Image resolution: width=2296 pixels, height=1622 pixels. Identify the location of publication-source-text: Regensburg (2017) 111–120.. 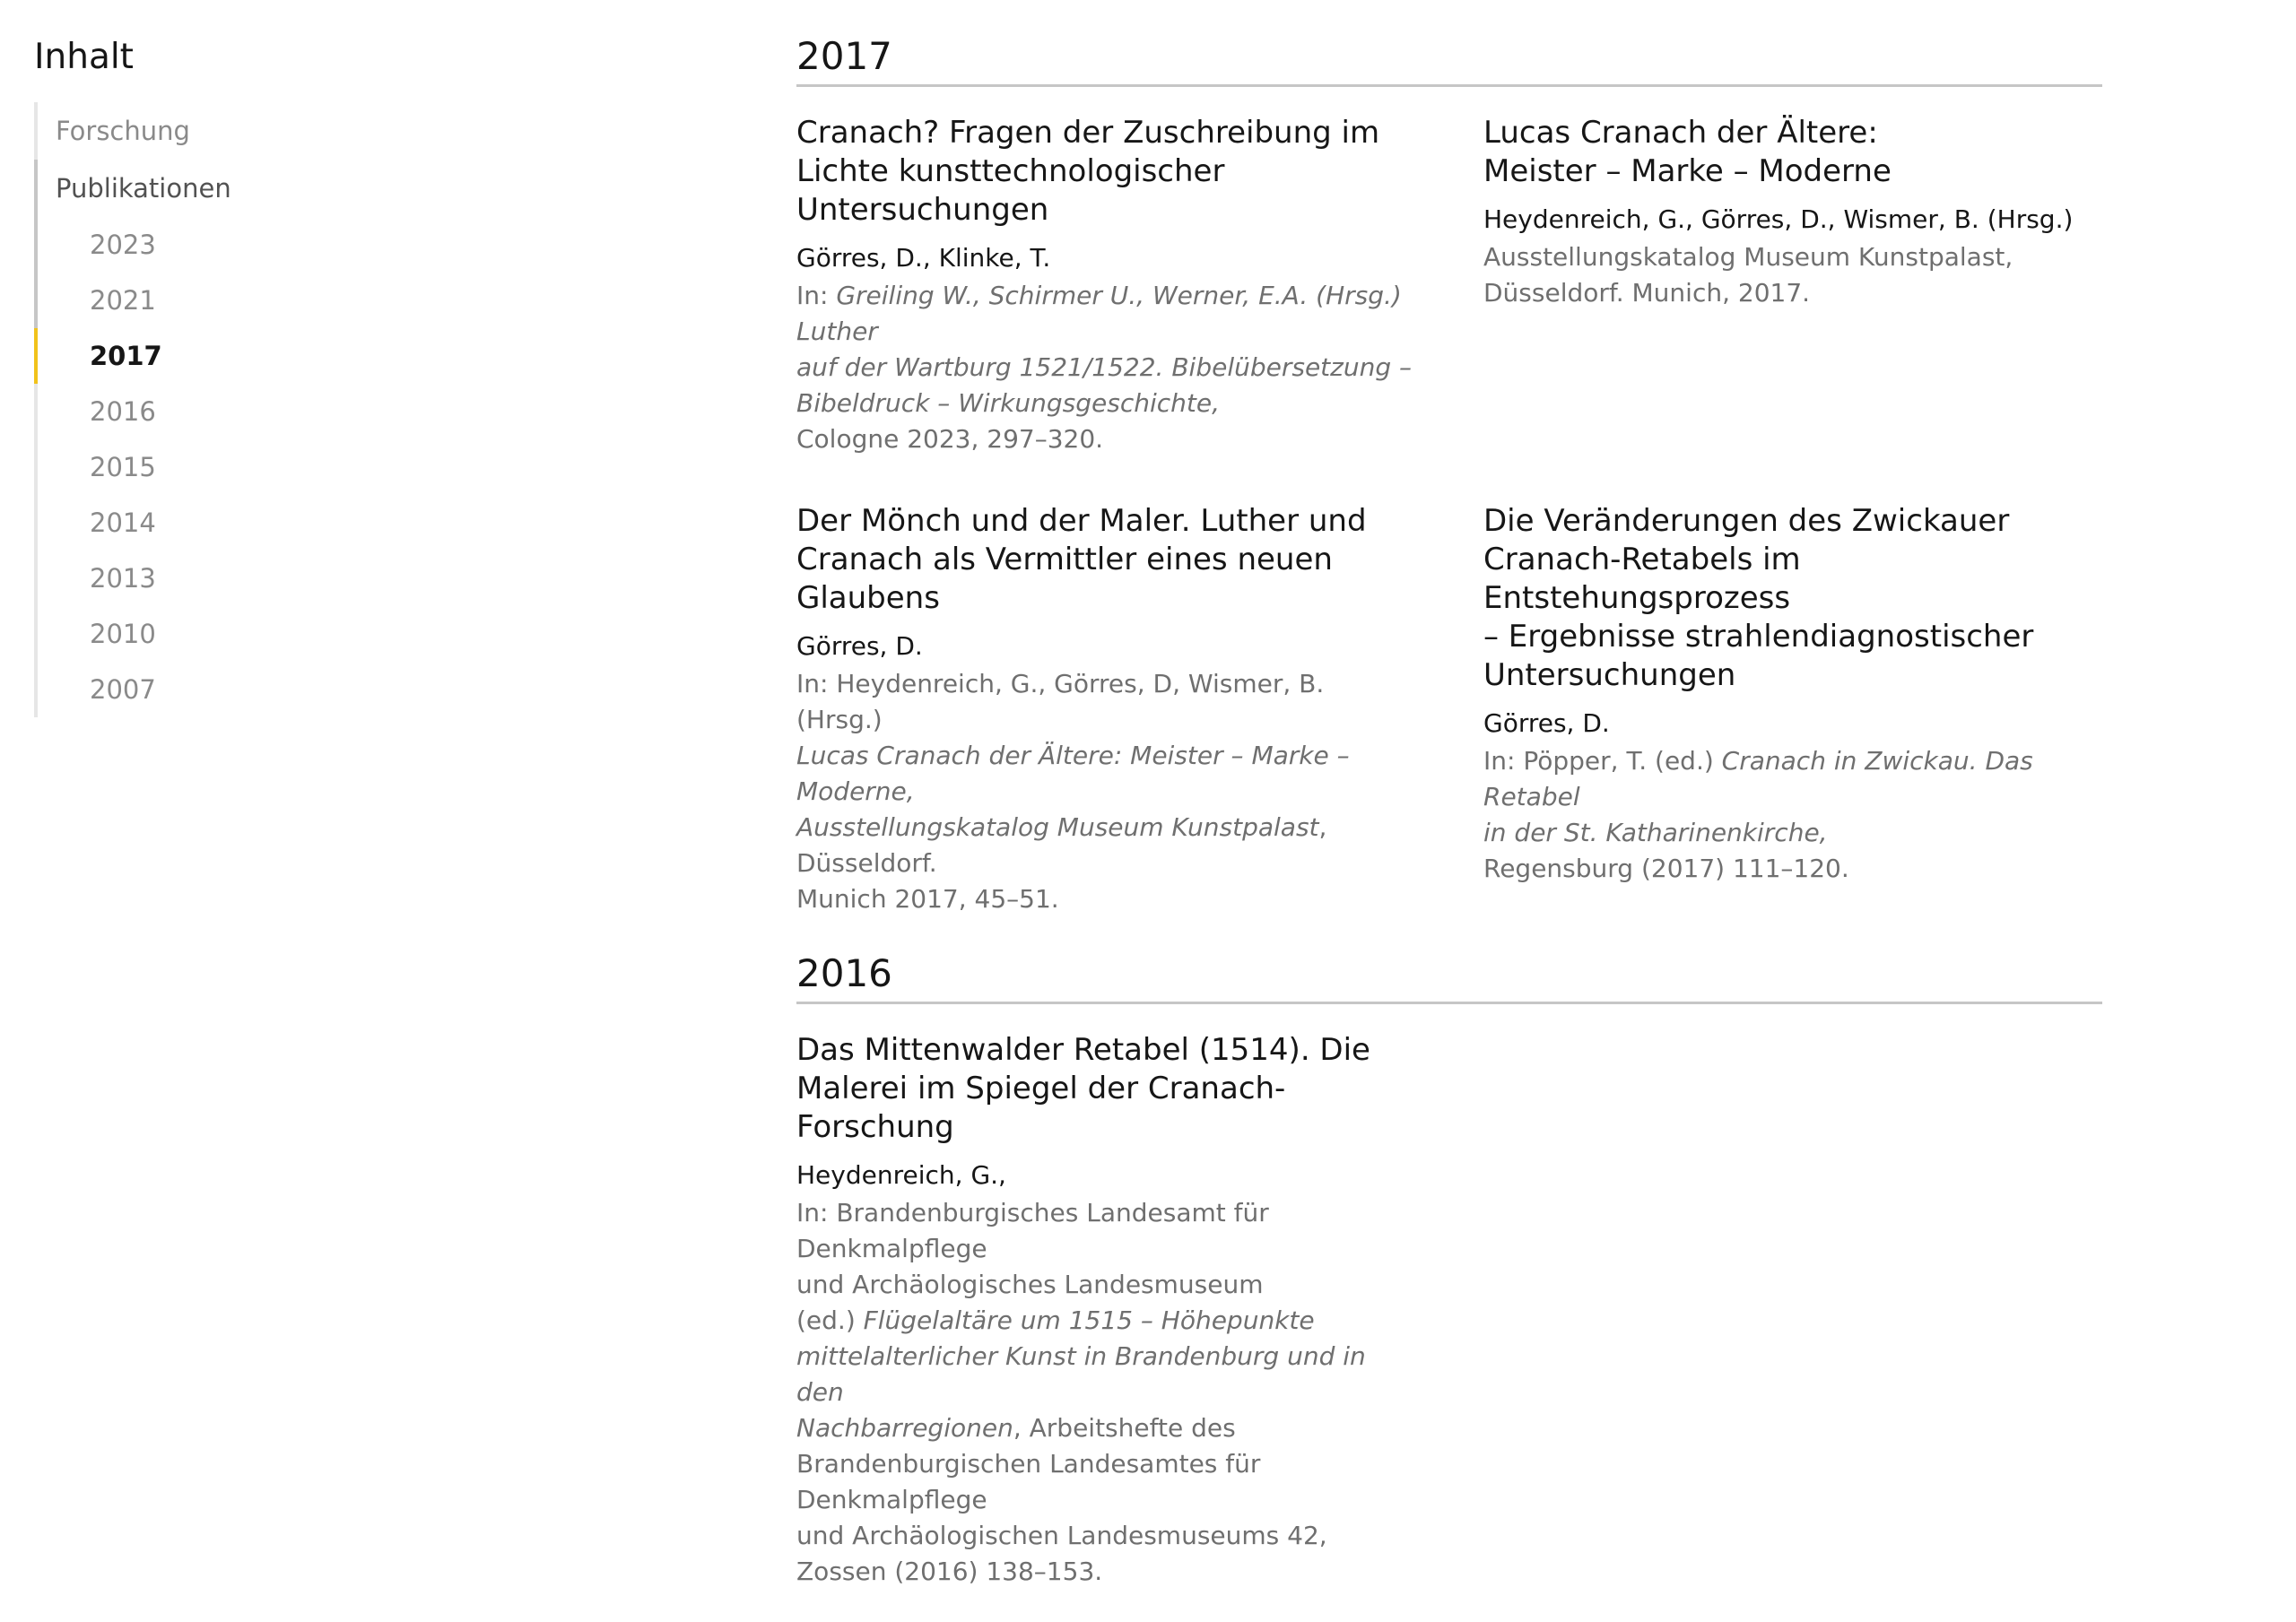
(1666, 868).